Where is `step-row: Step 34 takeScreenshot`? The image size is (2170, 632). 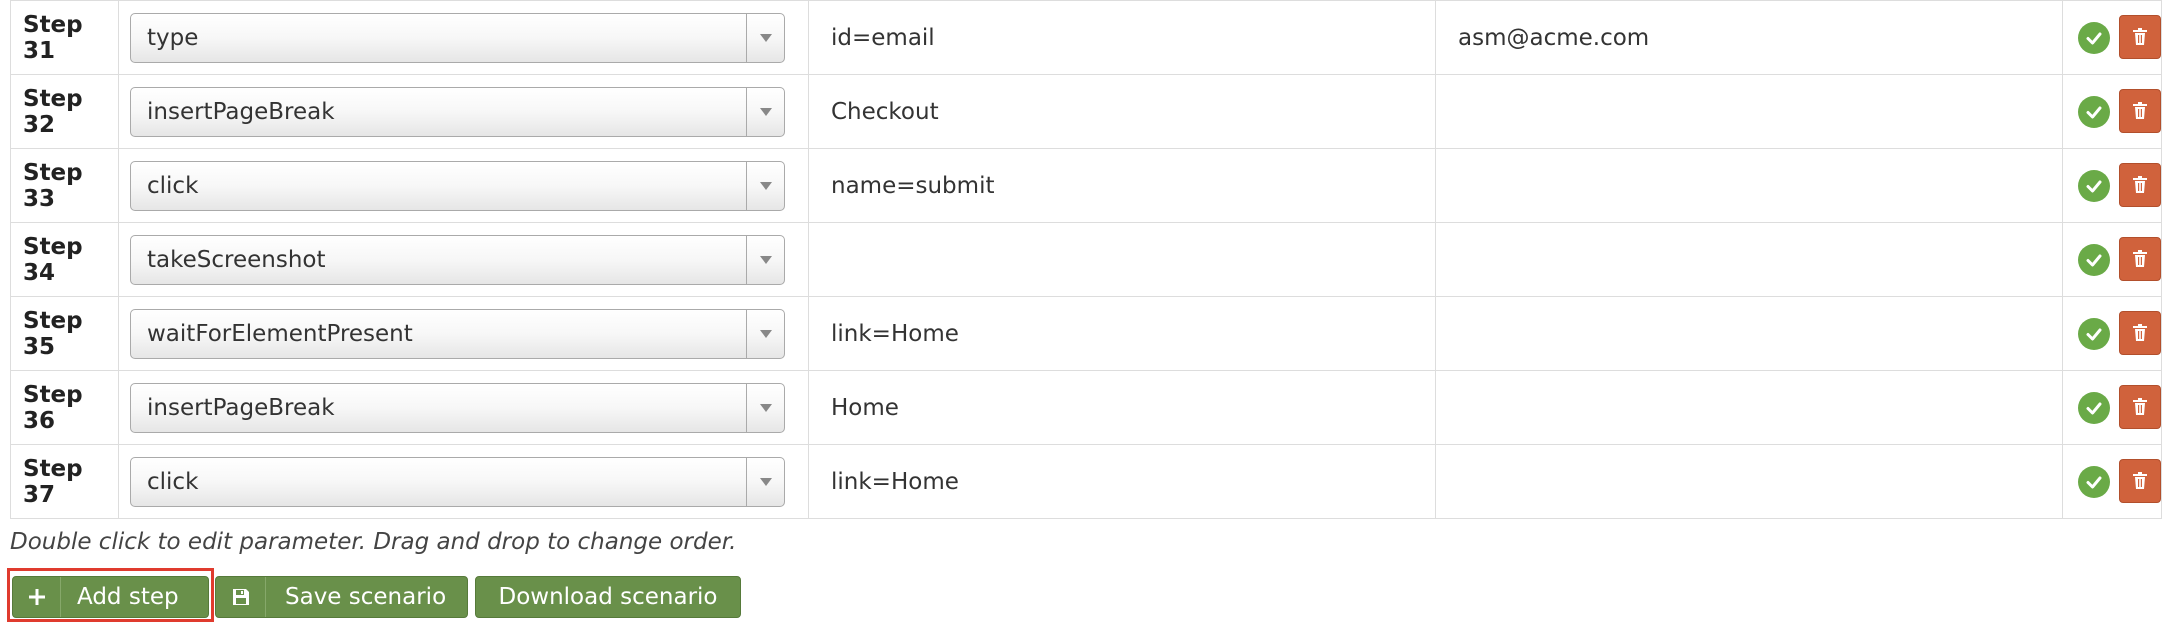
step-row: Step 34 takeScreenshot is located at coordinates (1086, 259).